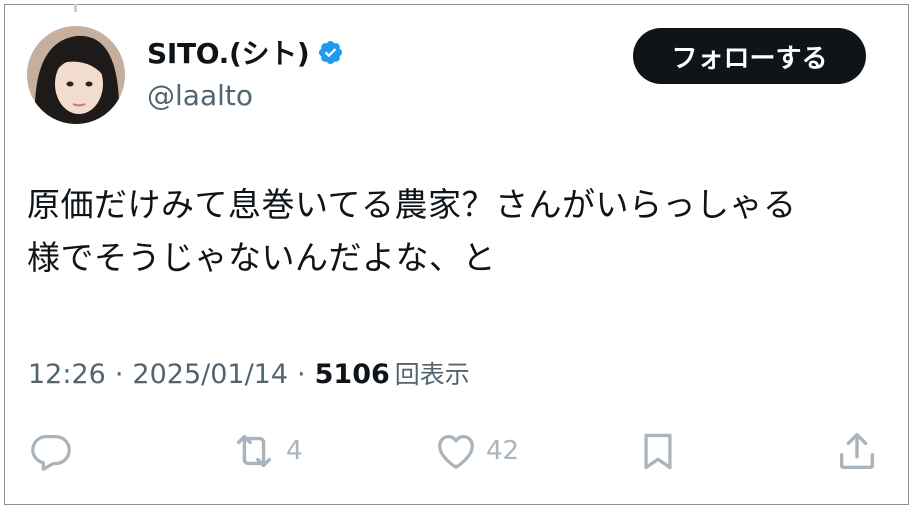  Describe the element at coordinates (75, 8) in the screenshot. I see `thread-connector` at that location.